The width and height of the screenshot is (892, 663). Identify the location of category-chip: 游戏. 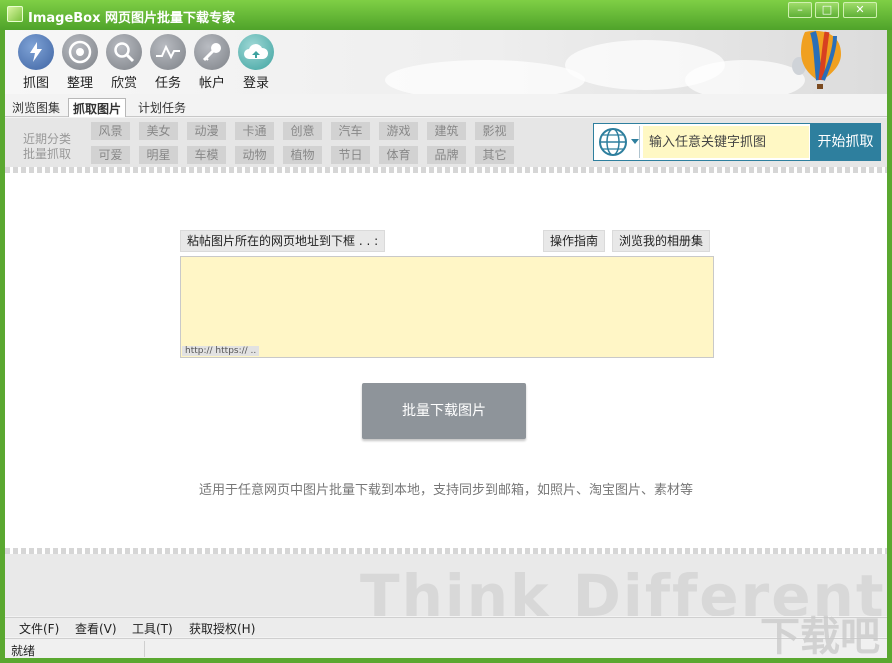
(398, 131).